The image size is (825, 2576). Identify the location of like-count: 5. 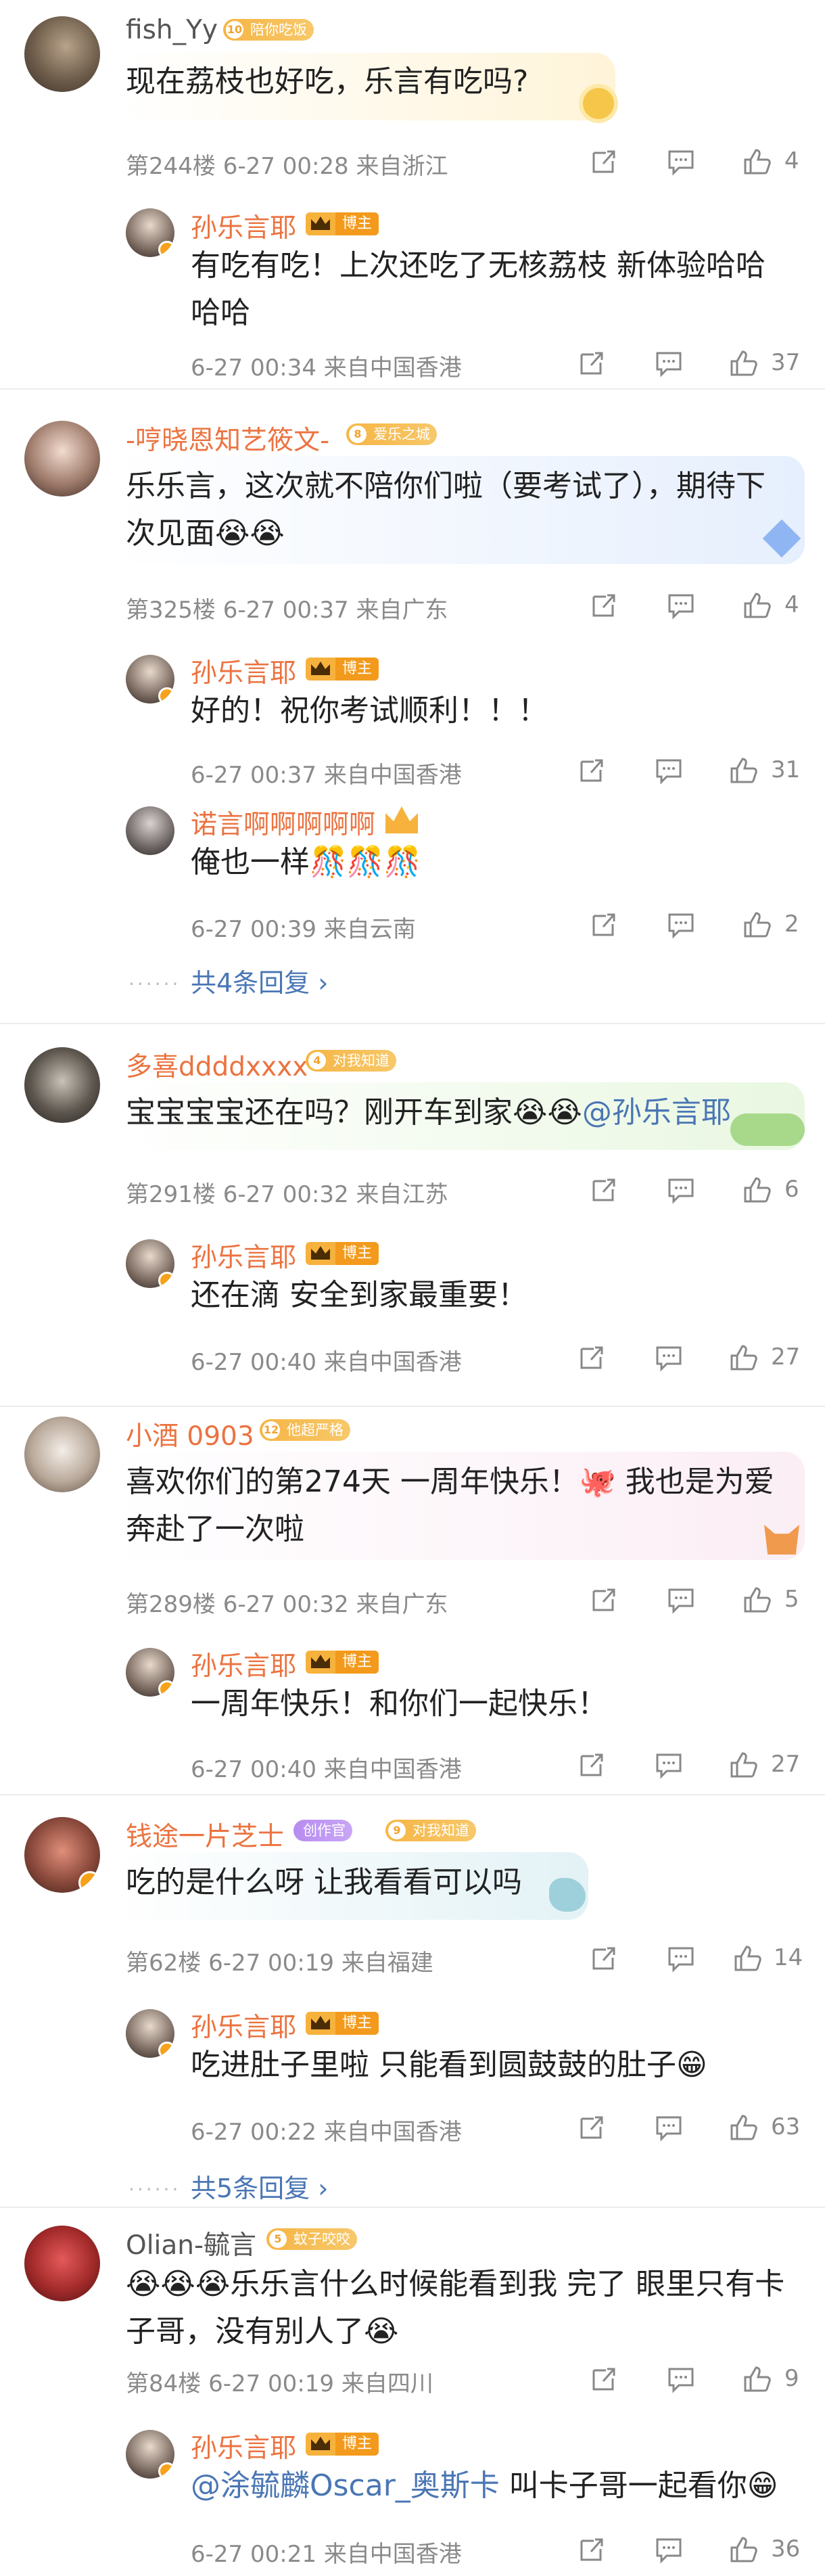
(792, 1599).